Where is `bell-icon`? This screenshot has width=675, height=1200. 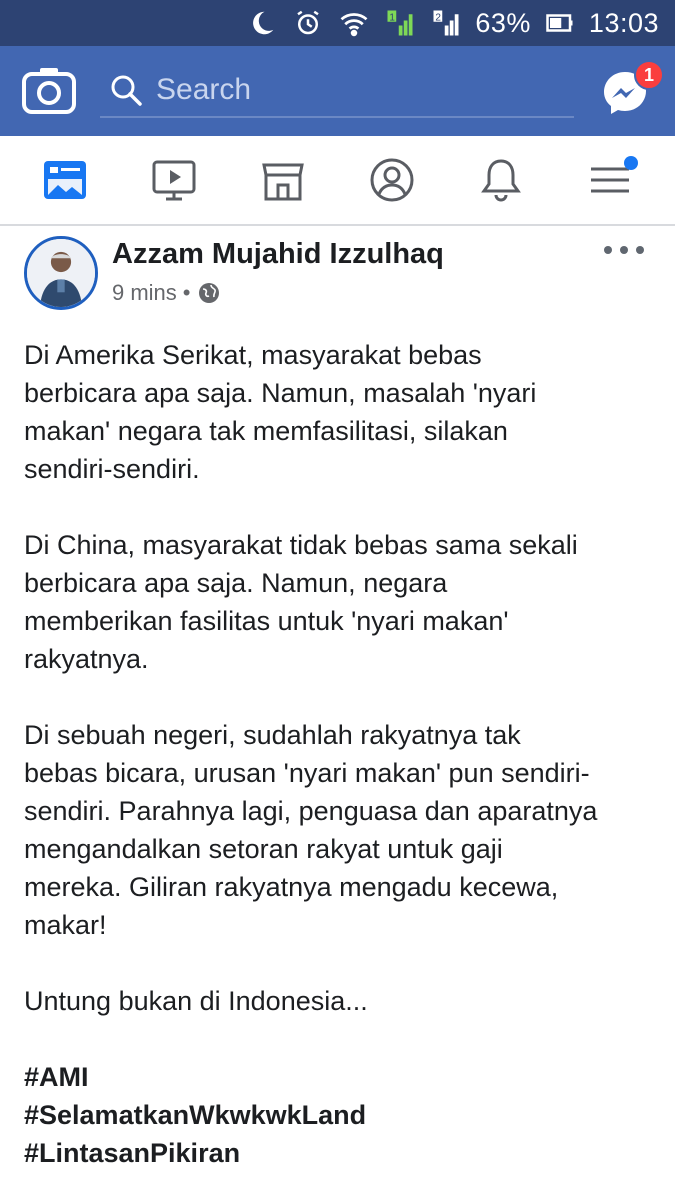 bell-icon is located at coordinates (501, 180).